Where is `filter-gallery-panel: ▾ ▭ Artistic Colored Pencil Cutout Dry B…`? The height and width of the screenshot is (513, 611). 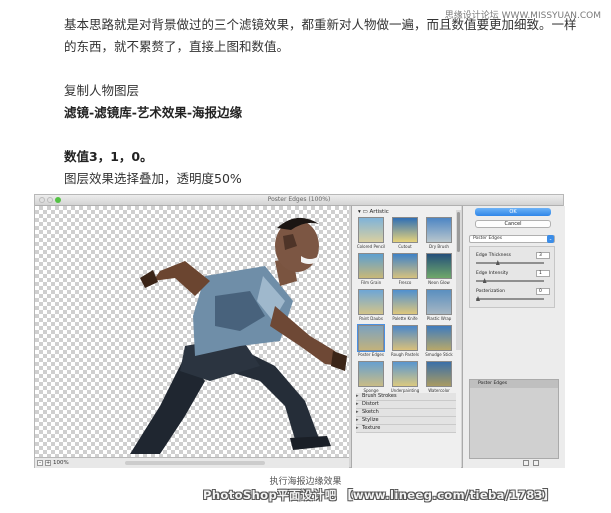 filter-gallery-panel: ▾ ▭ Artistic Colored Pencil Cutout Dry B… is located at coordinates (406, 337).